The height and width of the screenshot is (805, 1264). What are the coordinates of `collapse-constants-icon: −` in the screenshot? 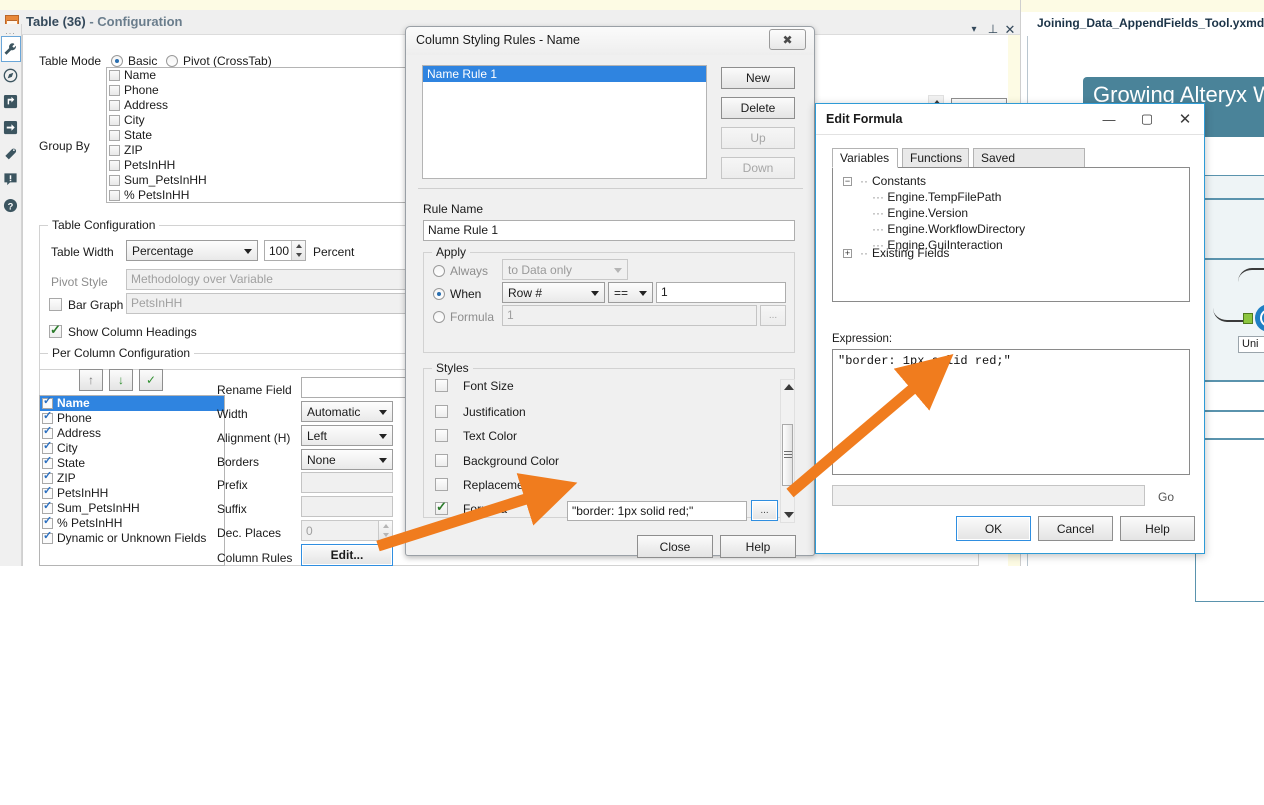 It's located at (847, 181).